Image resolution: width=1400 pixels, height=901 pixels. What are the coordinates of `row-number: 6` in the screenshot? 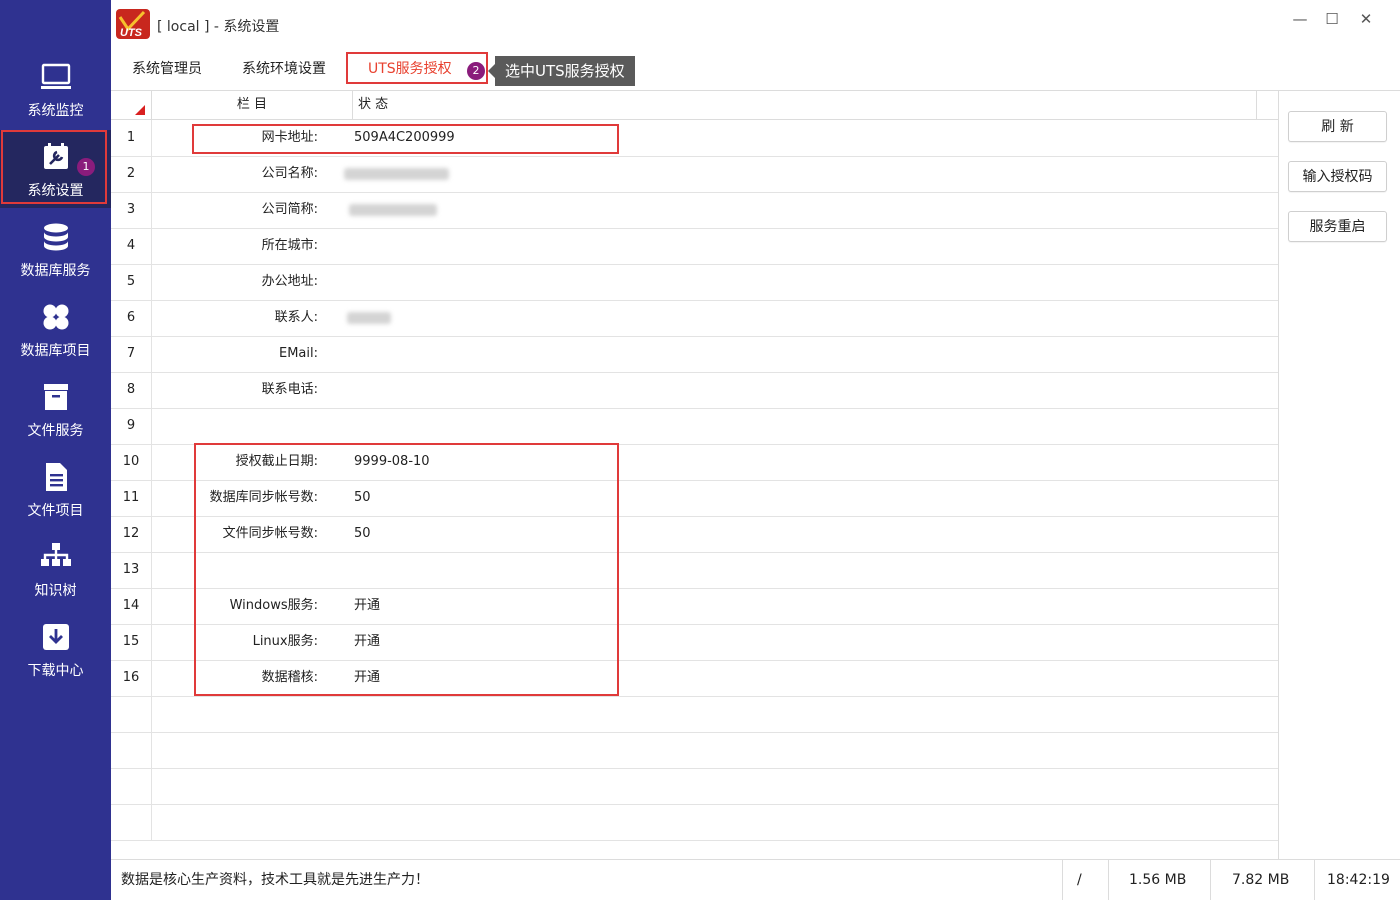 It's located at (131, 318).